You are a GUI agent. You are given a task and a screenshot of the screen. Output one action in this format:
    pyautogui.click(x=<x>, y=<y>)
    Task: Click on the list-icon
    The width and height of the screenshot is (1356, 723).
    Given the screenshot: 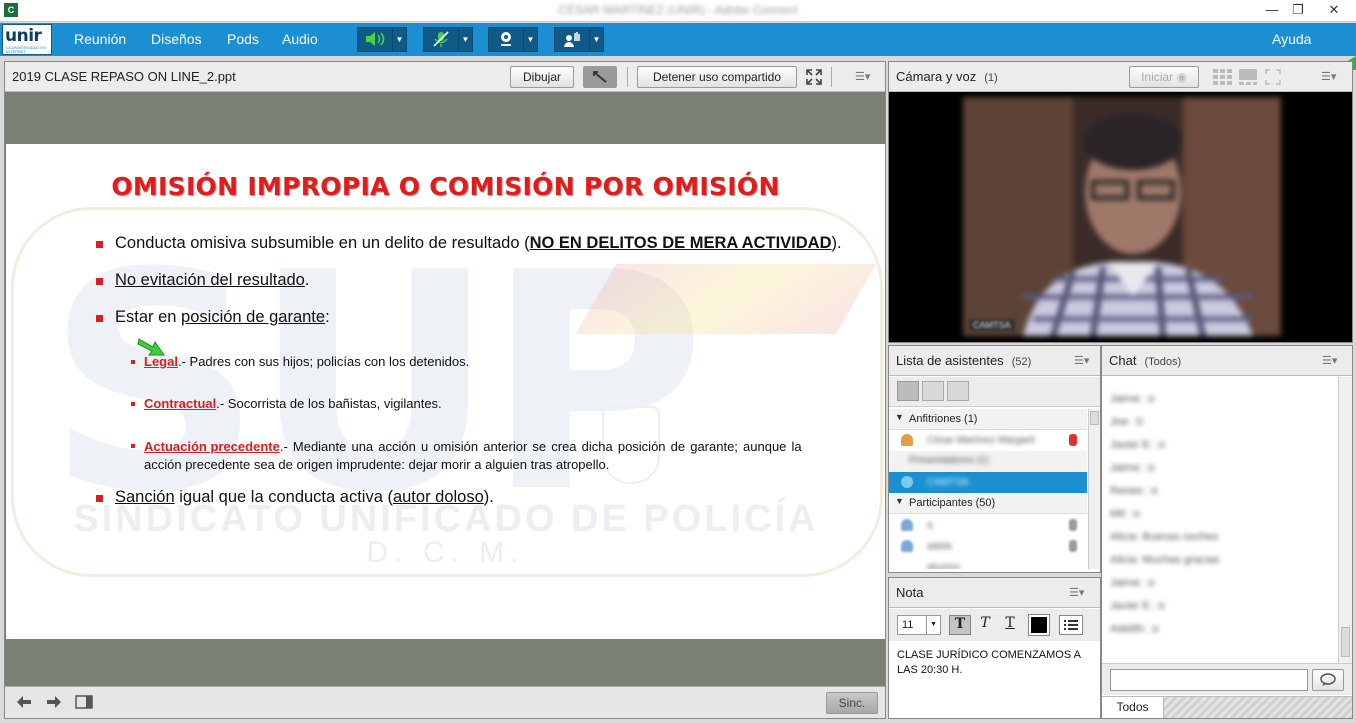 What is the action you would take?
    pyautogui.click(x=1071, y=625)
    